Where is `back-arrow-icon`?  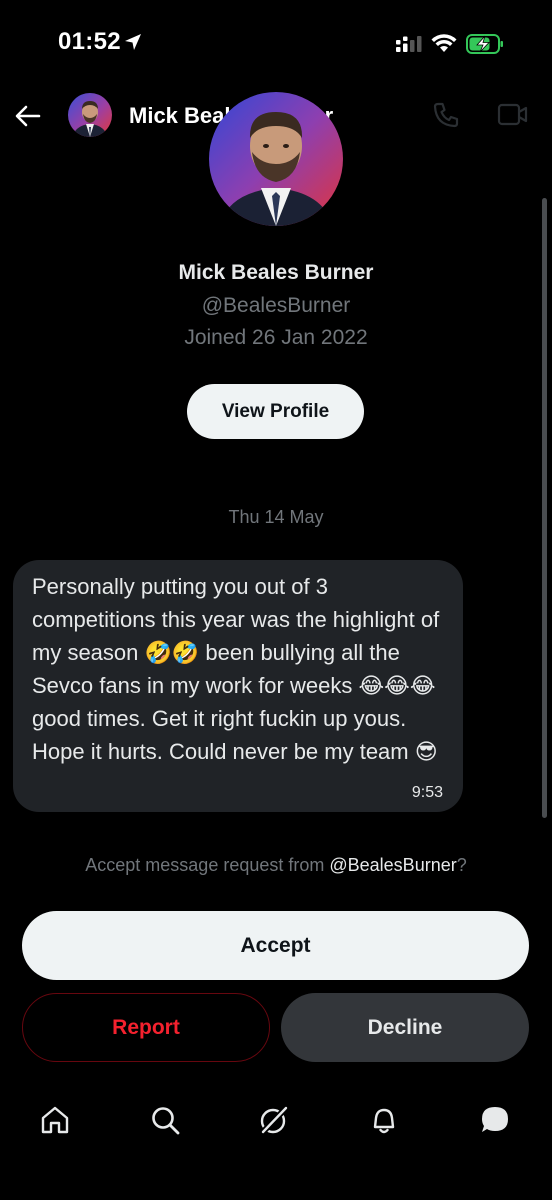
back-arrow-icon is located at coordinates (28, 116).